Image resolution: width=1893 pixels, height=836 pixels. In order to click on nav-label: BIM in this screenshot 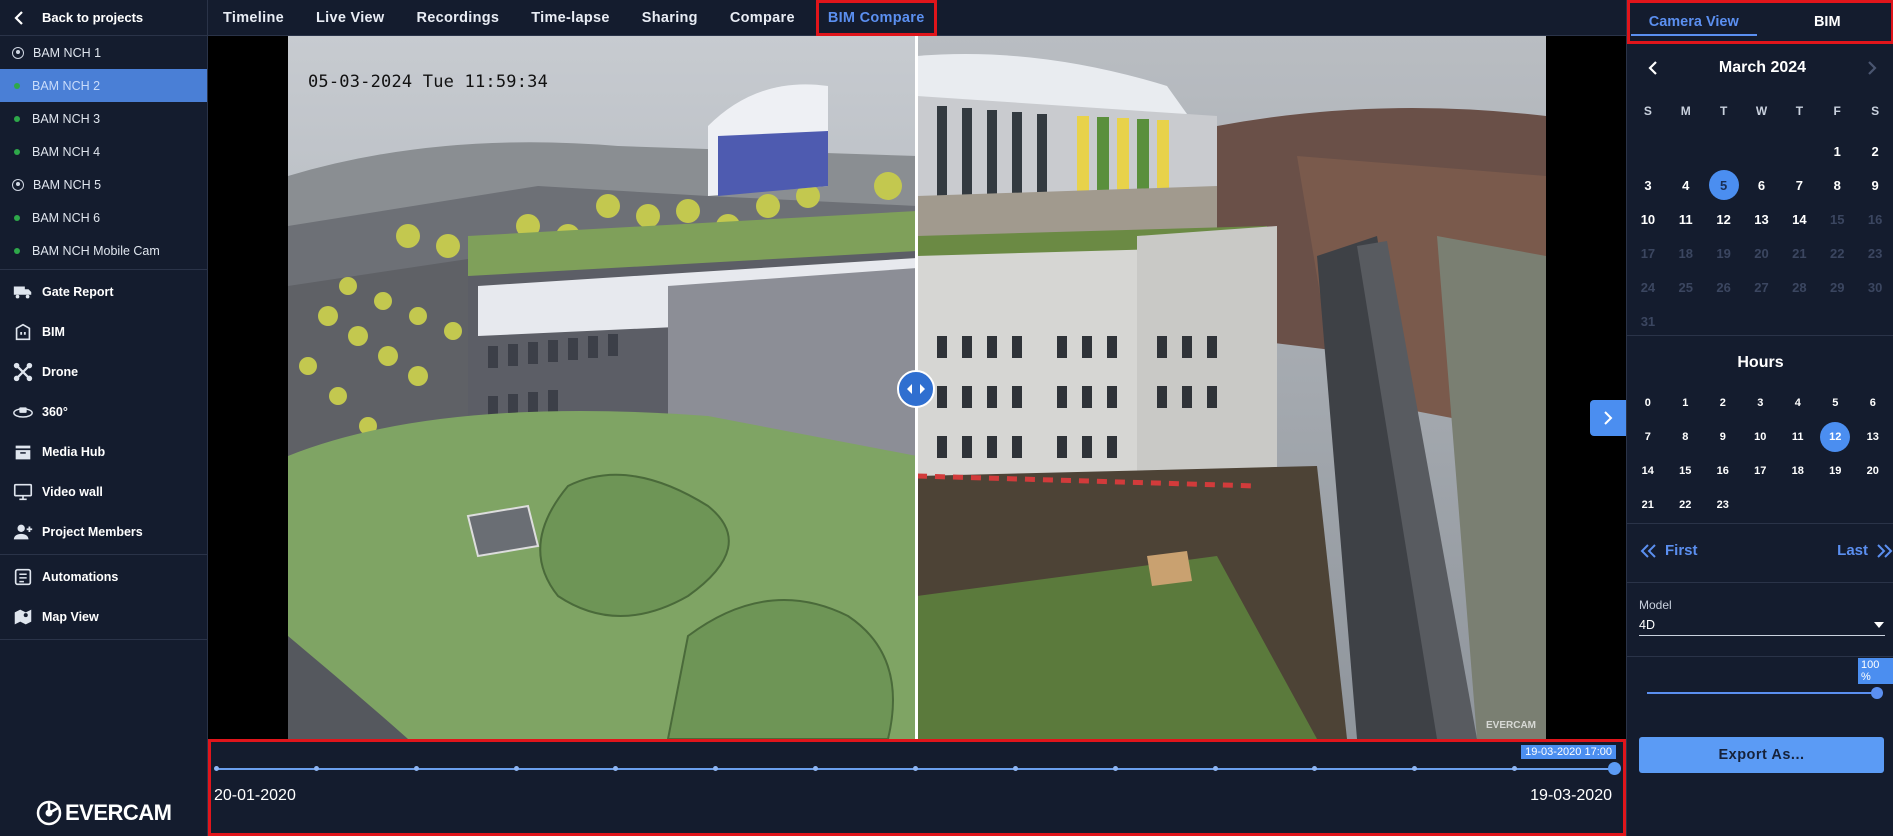, I will do `click(53, 332)`.